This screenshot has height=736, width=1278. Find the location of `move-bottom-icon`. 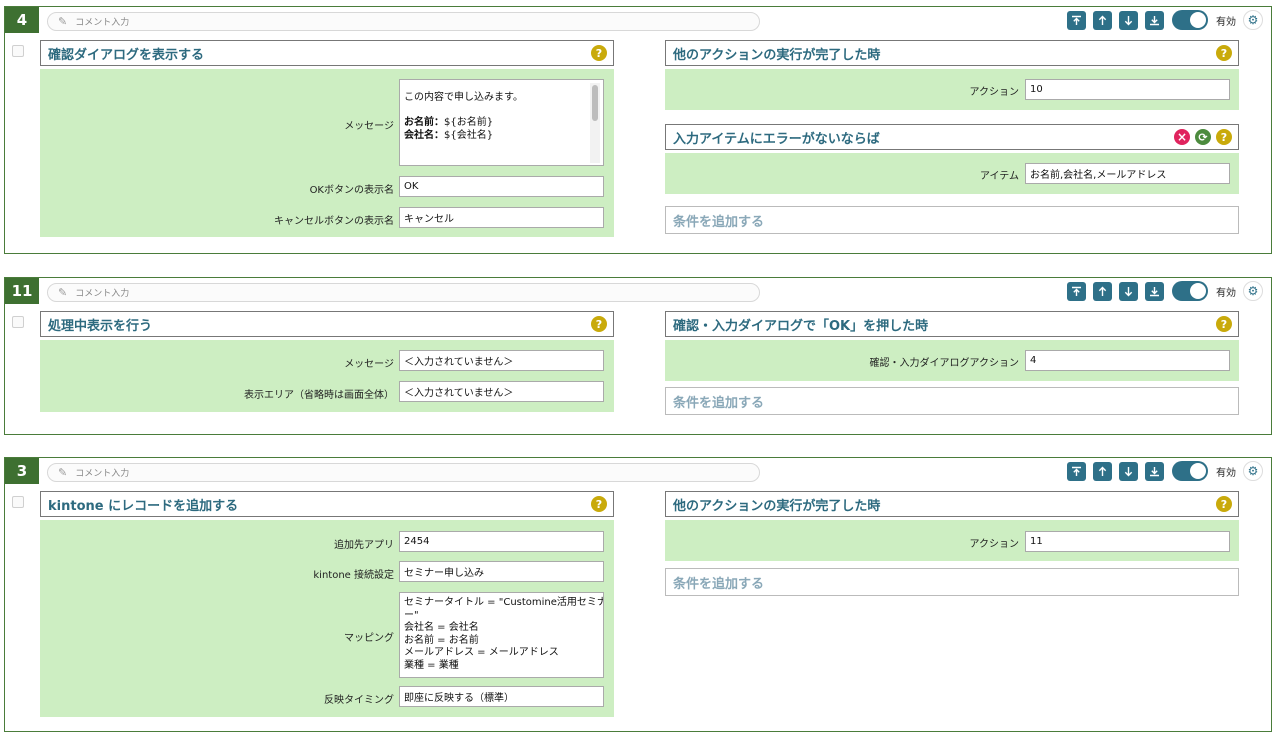

move-bottom-icon is located at coordinates (1154, 471).